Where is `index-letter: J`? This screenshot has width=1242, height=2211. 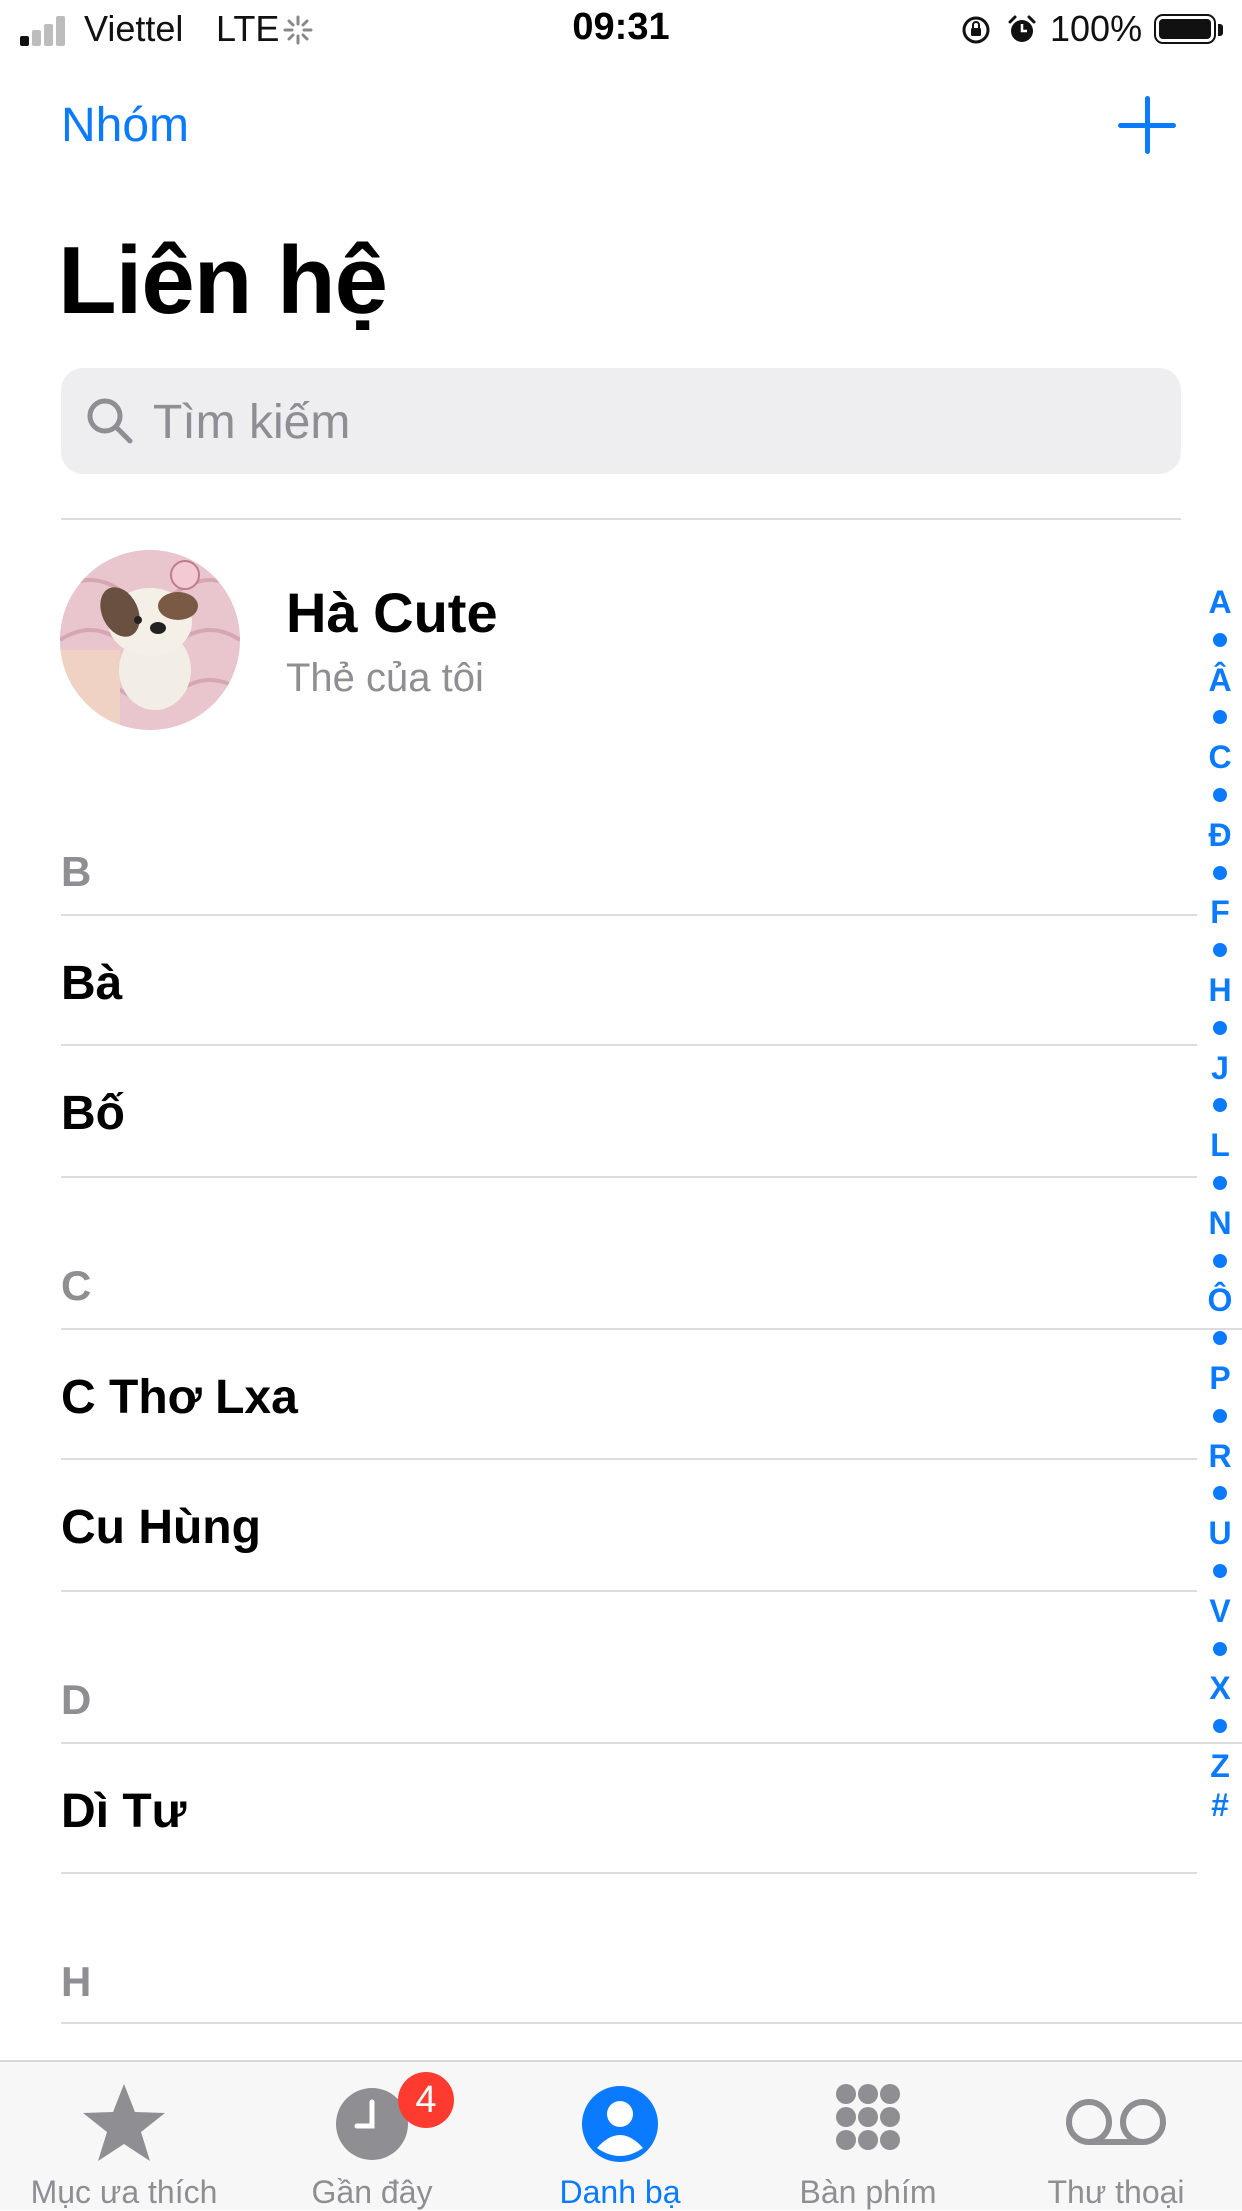 index-letter: J is located at coordinates (1220, 1068).